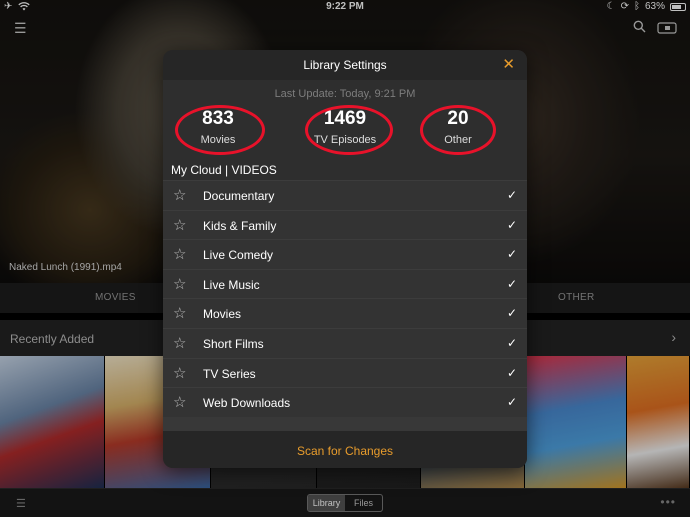 The height and width of the screenshot is (517, 690). I want to click on folder-label: Movies, so click(222, 314).